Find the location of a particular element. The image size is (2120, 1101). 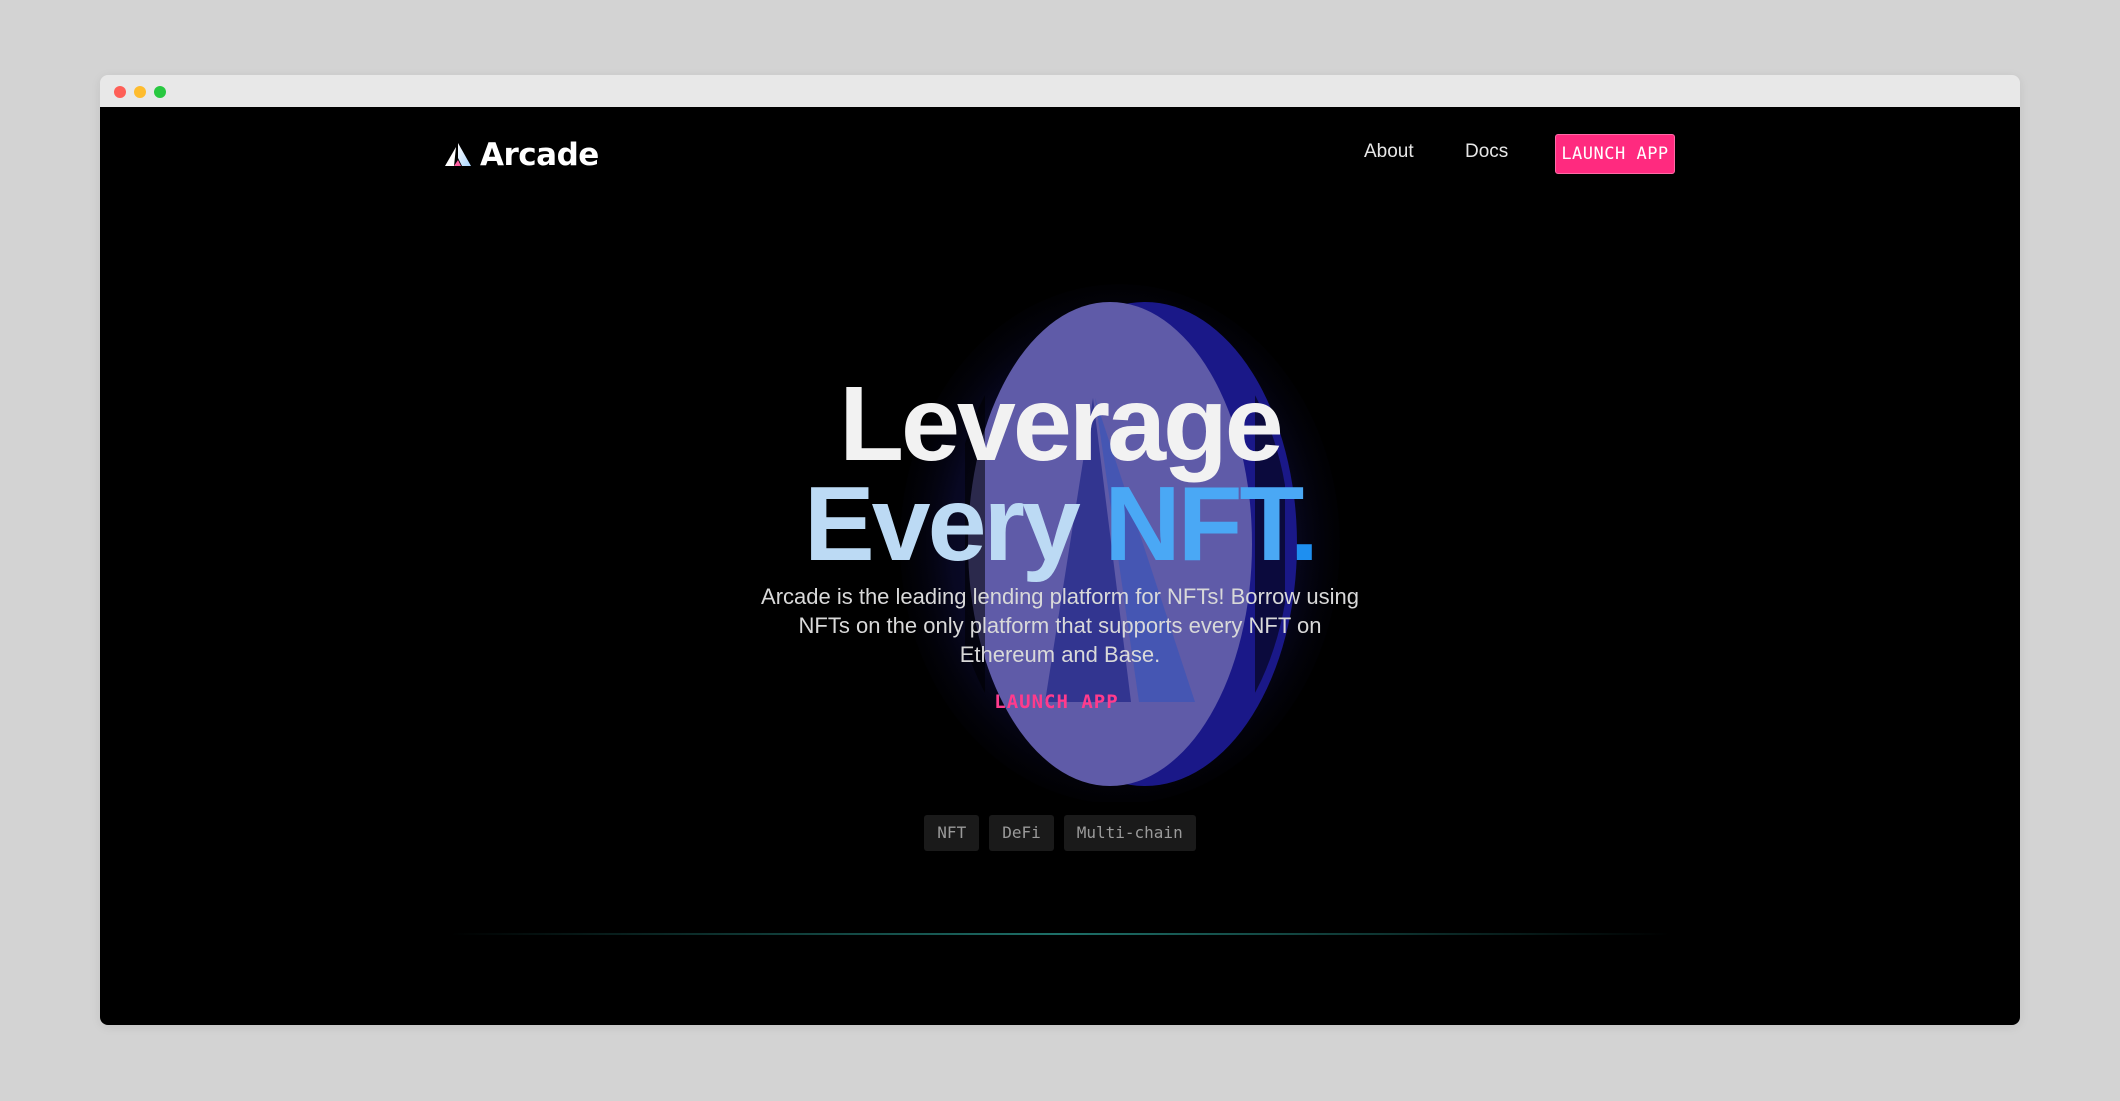

brand-name: Arcade is located at coordinates (539, 155).